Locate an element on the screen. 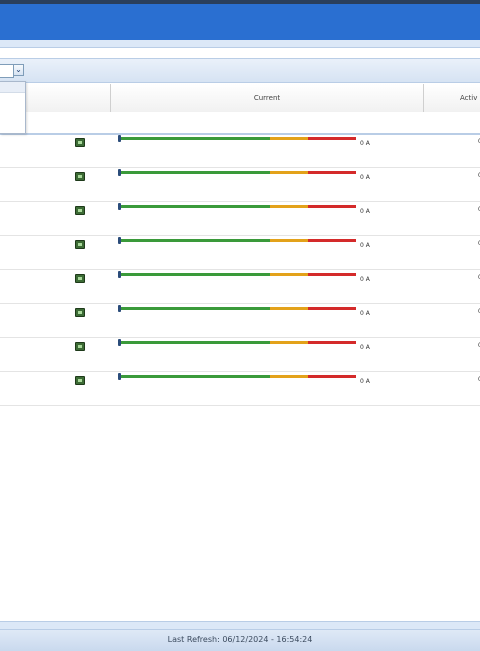 The height and width of the screenshot is (651, 480). column-header-active: Activ is located at coordinates (452, 98).